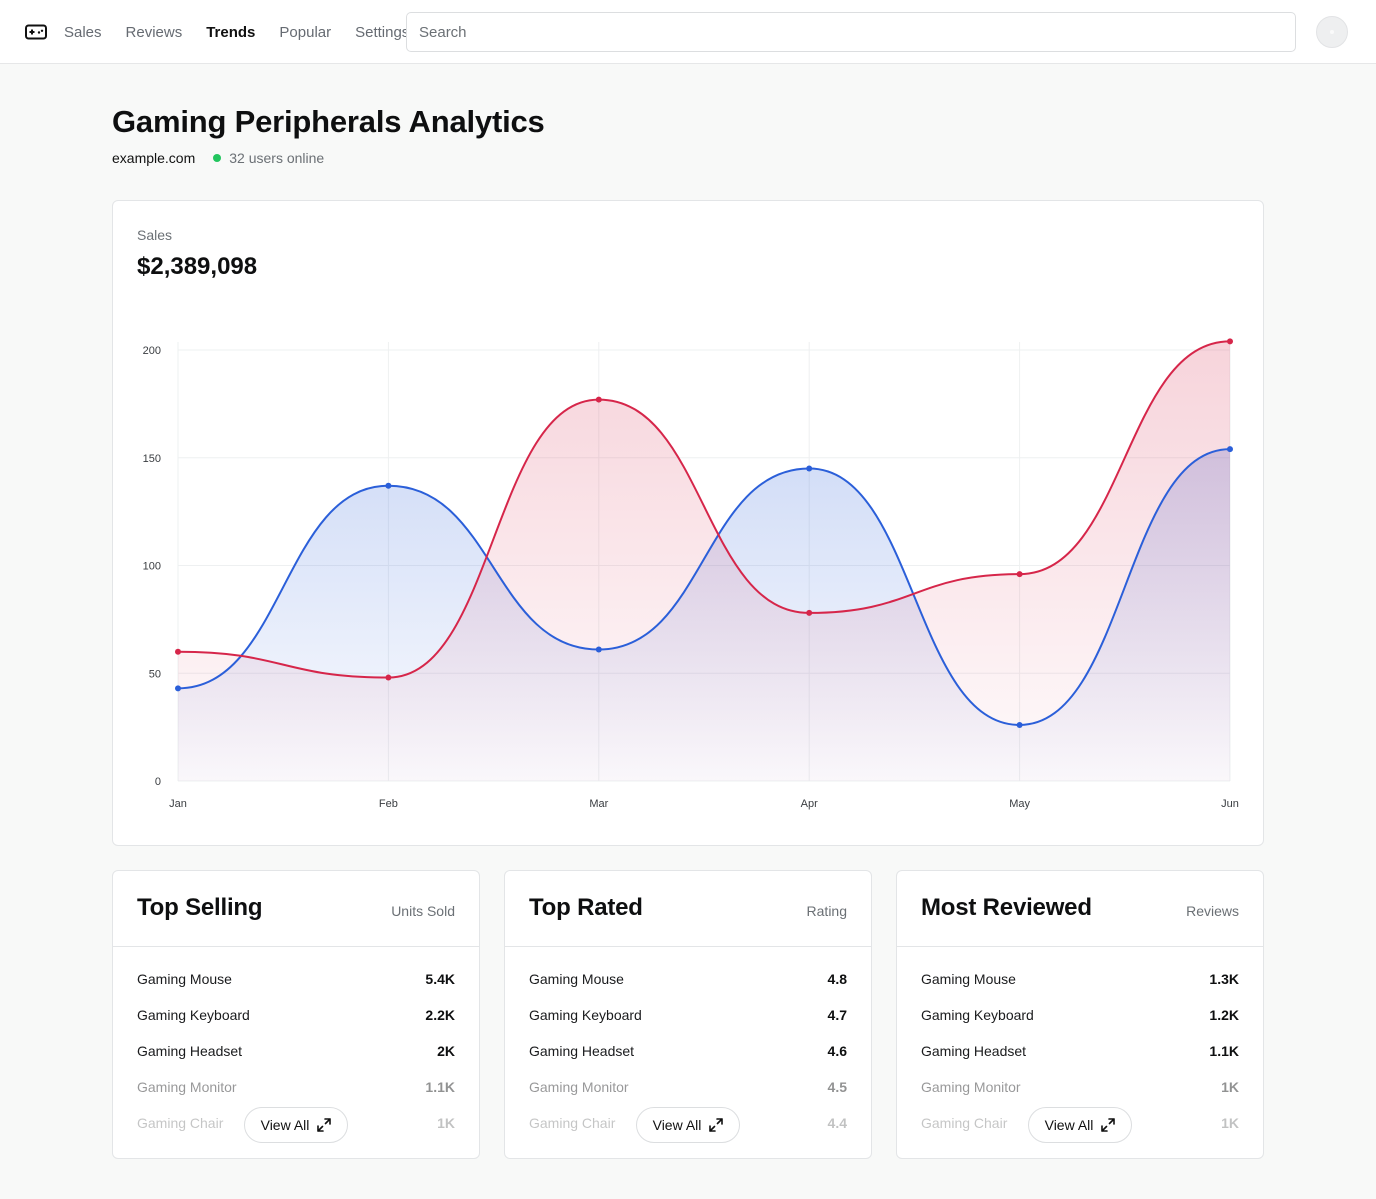 Image resolution: width=1376 pixels, height=1199 pixels. What do you see at coordinates (178, 804) in the screenshot?
I see `x-tick-label: Jan` at bounding box center [178, 804].